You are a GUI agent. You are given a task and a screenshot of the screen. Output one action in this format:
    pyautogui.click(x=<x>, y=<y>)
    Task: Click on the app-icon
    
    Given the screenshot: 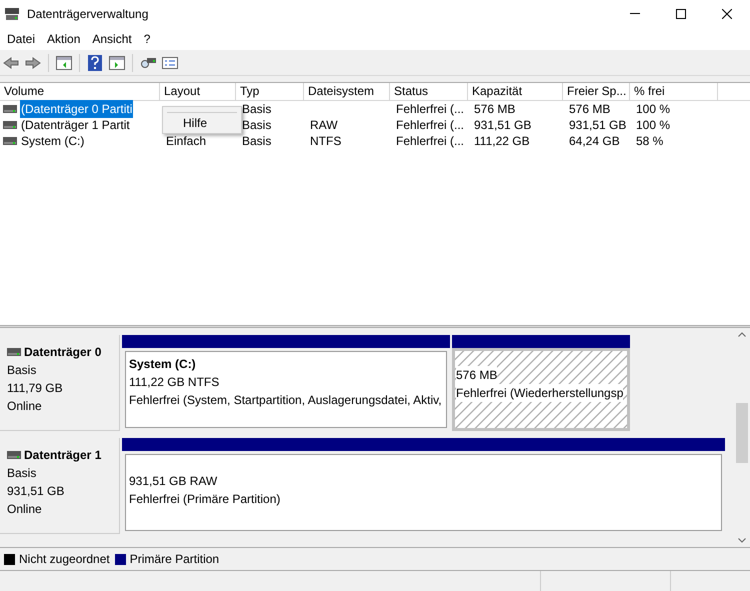 What is the action you would take?
    pyautogui.click(x=12, y=13)
    